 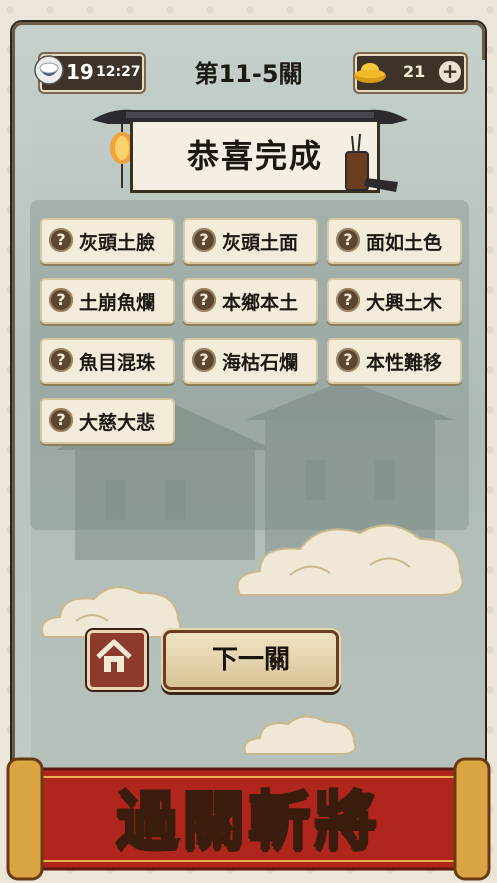 I want to click on coins-pill: 21 +, so click(x=410, y=73).